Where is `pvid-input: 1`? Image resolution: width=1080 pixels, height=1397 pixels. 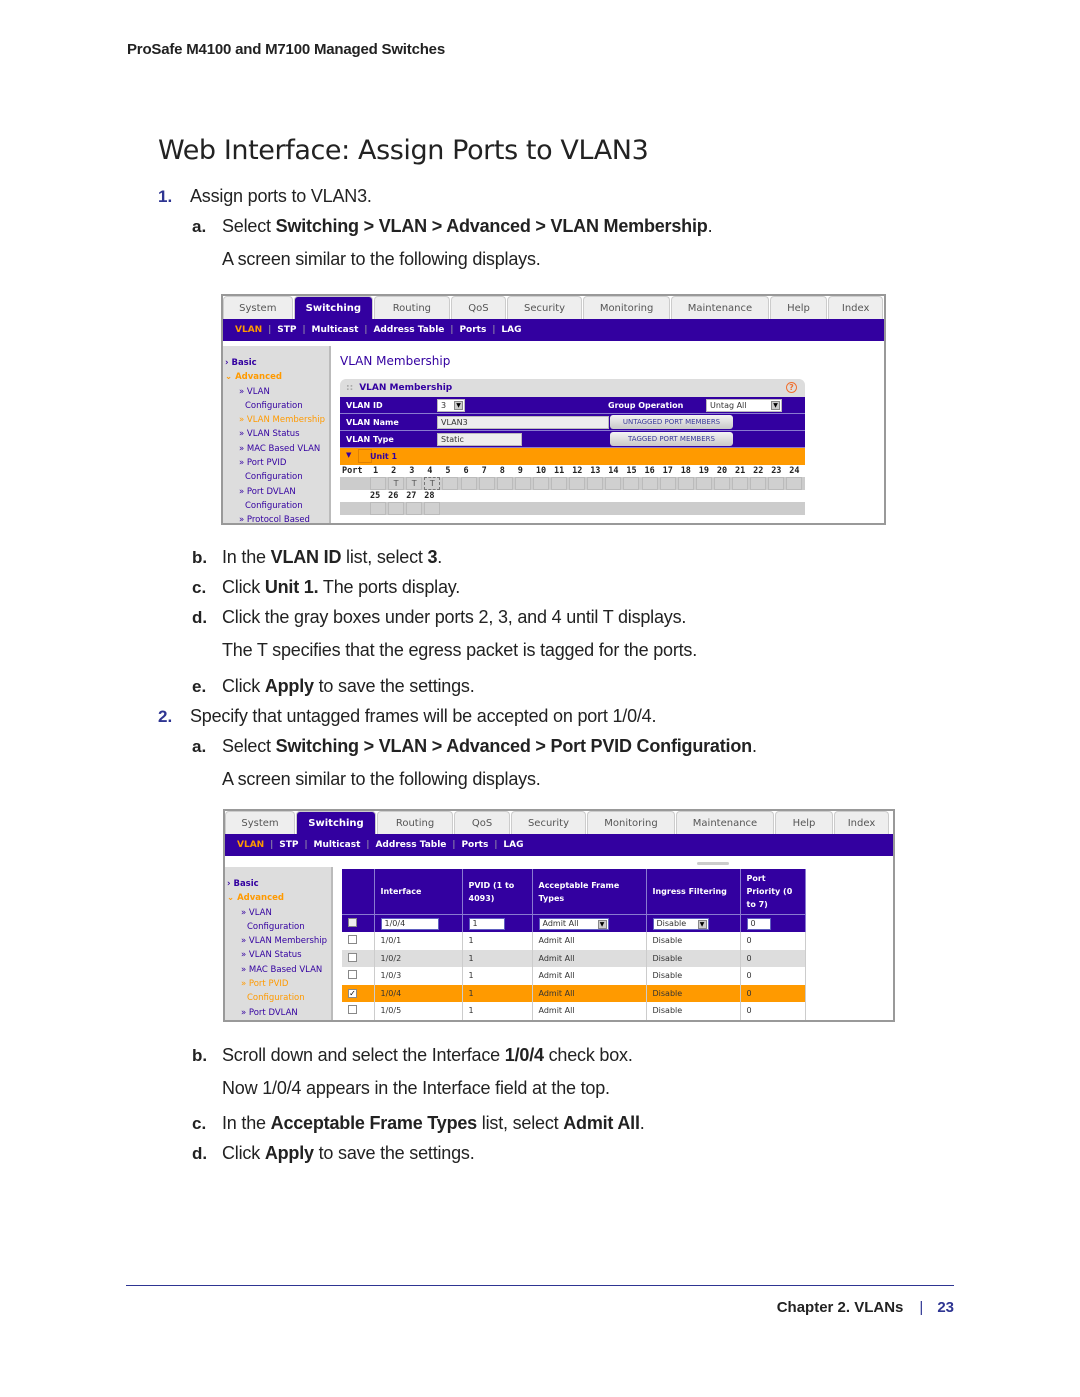 pvid-input: 1 is located at coordinates (486, 923).